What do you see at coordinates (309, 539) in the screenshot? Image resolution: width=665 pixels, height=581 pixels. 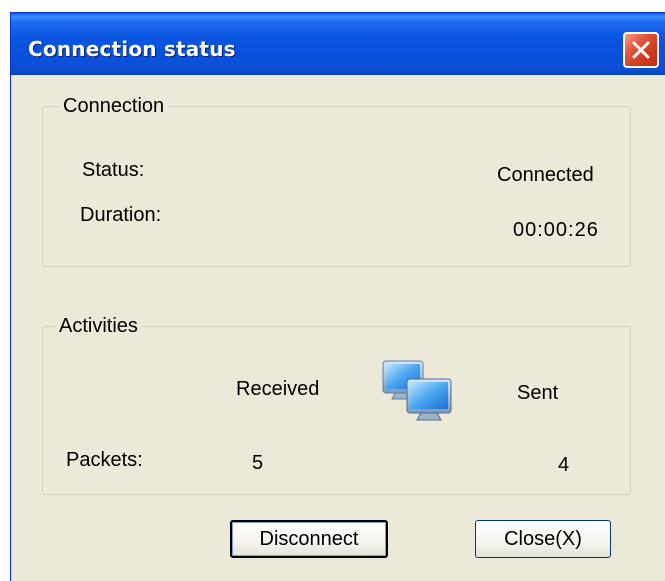 I see `disconnect-button: Disconnect` at bounding box center [309, 539].